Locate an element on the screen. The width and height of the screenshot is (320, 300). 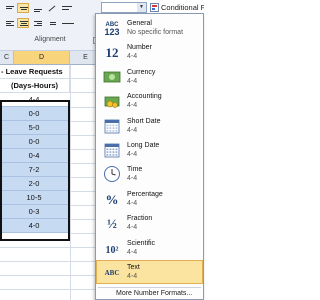
column-header-d: D is located at coordinates (42, 58).